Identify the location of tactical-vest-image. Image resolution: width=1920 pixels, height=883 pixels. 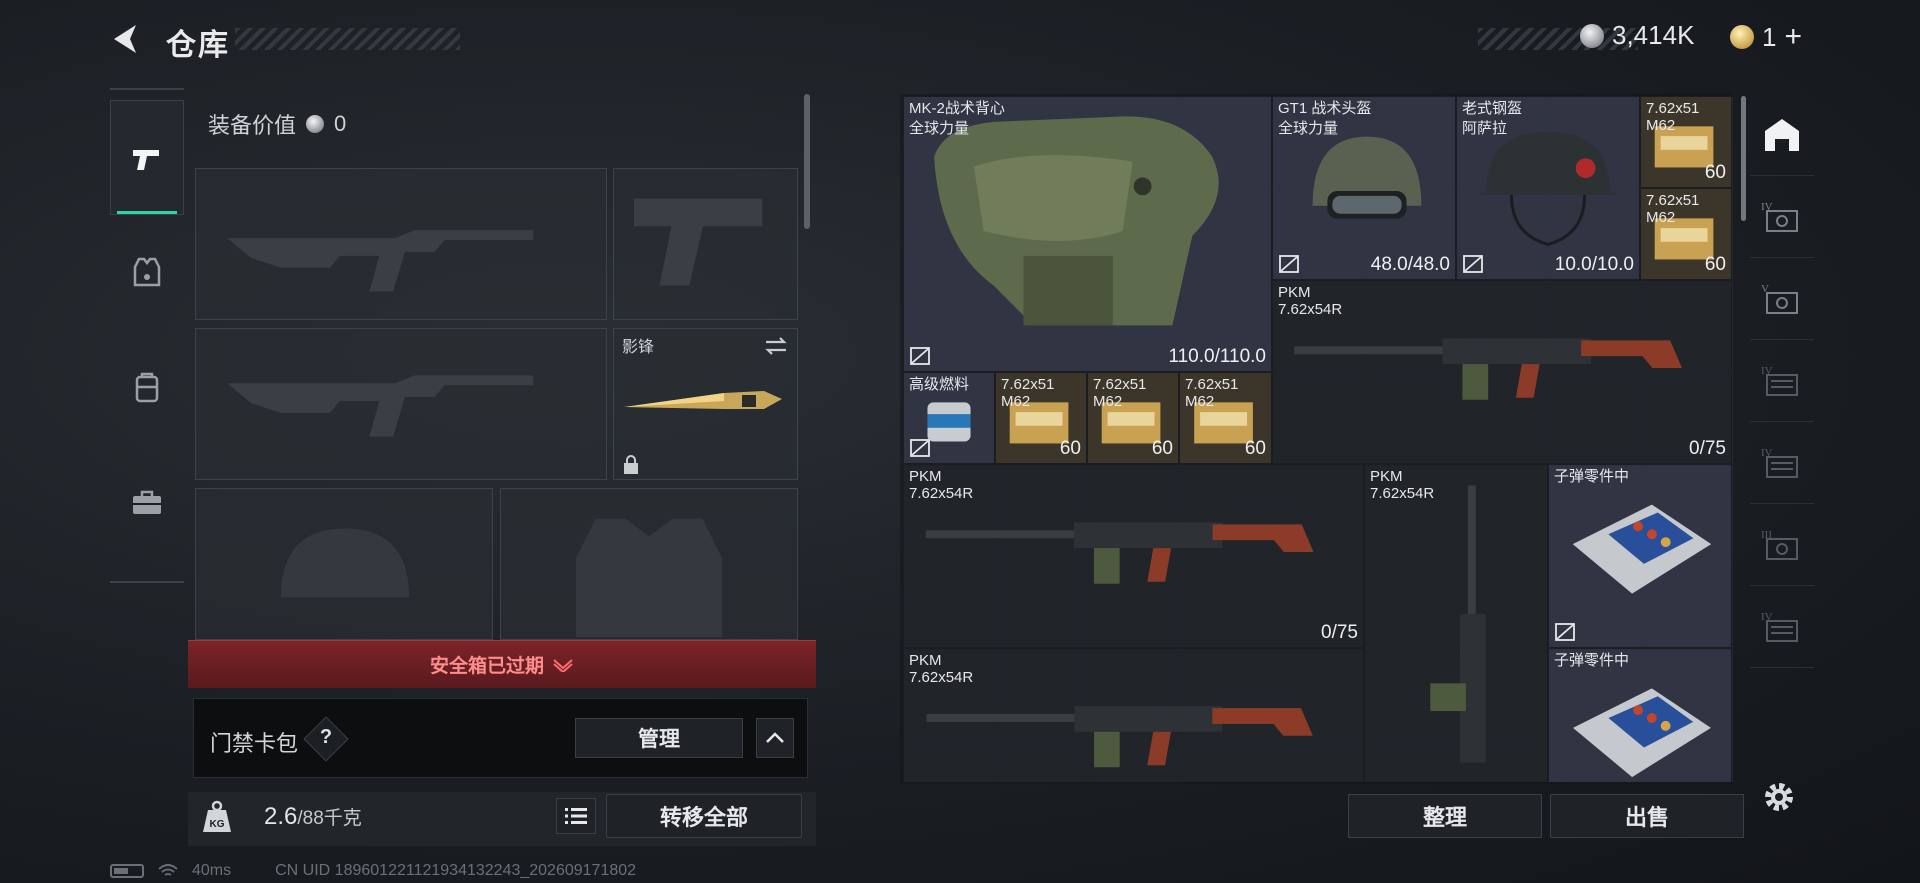
(1076, 221).